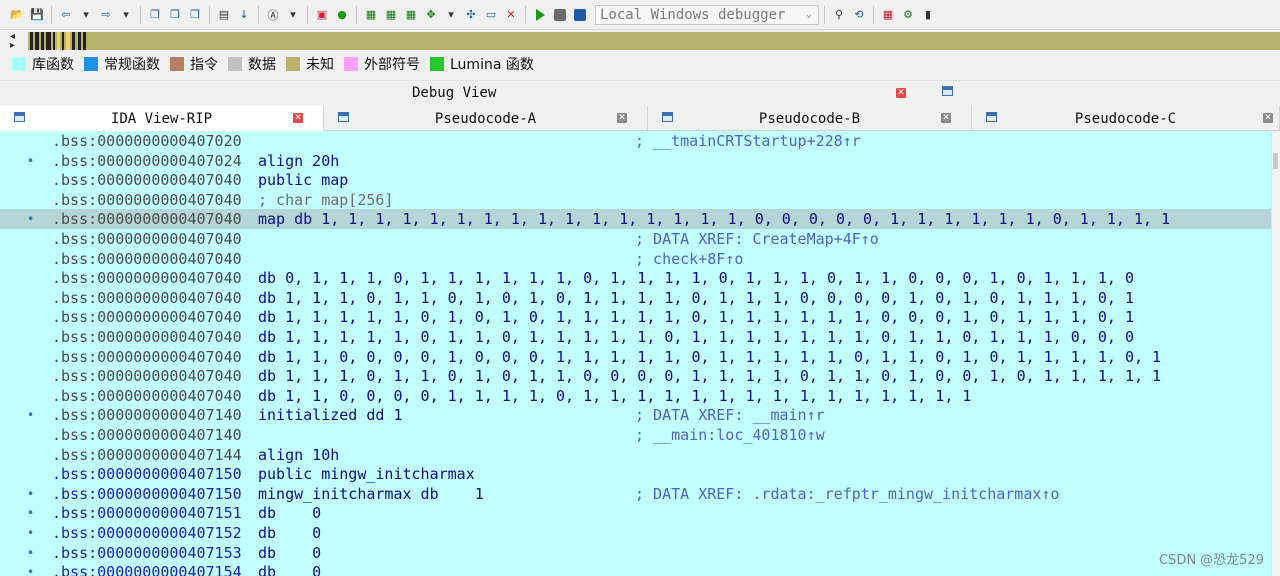  Describe the element at coordinates (325, 200) in the screenshot. I see `instruction-text: ; char map[256]` at that location.